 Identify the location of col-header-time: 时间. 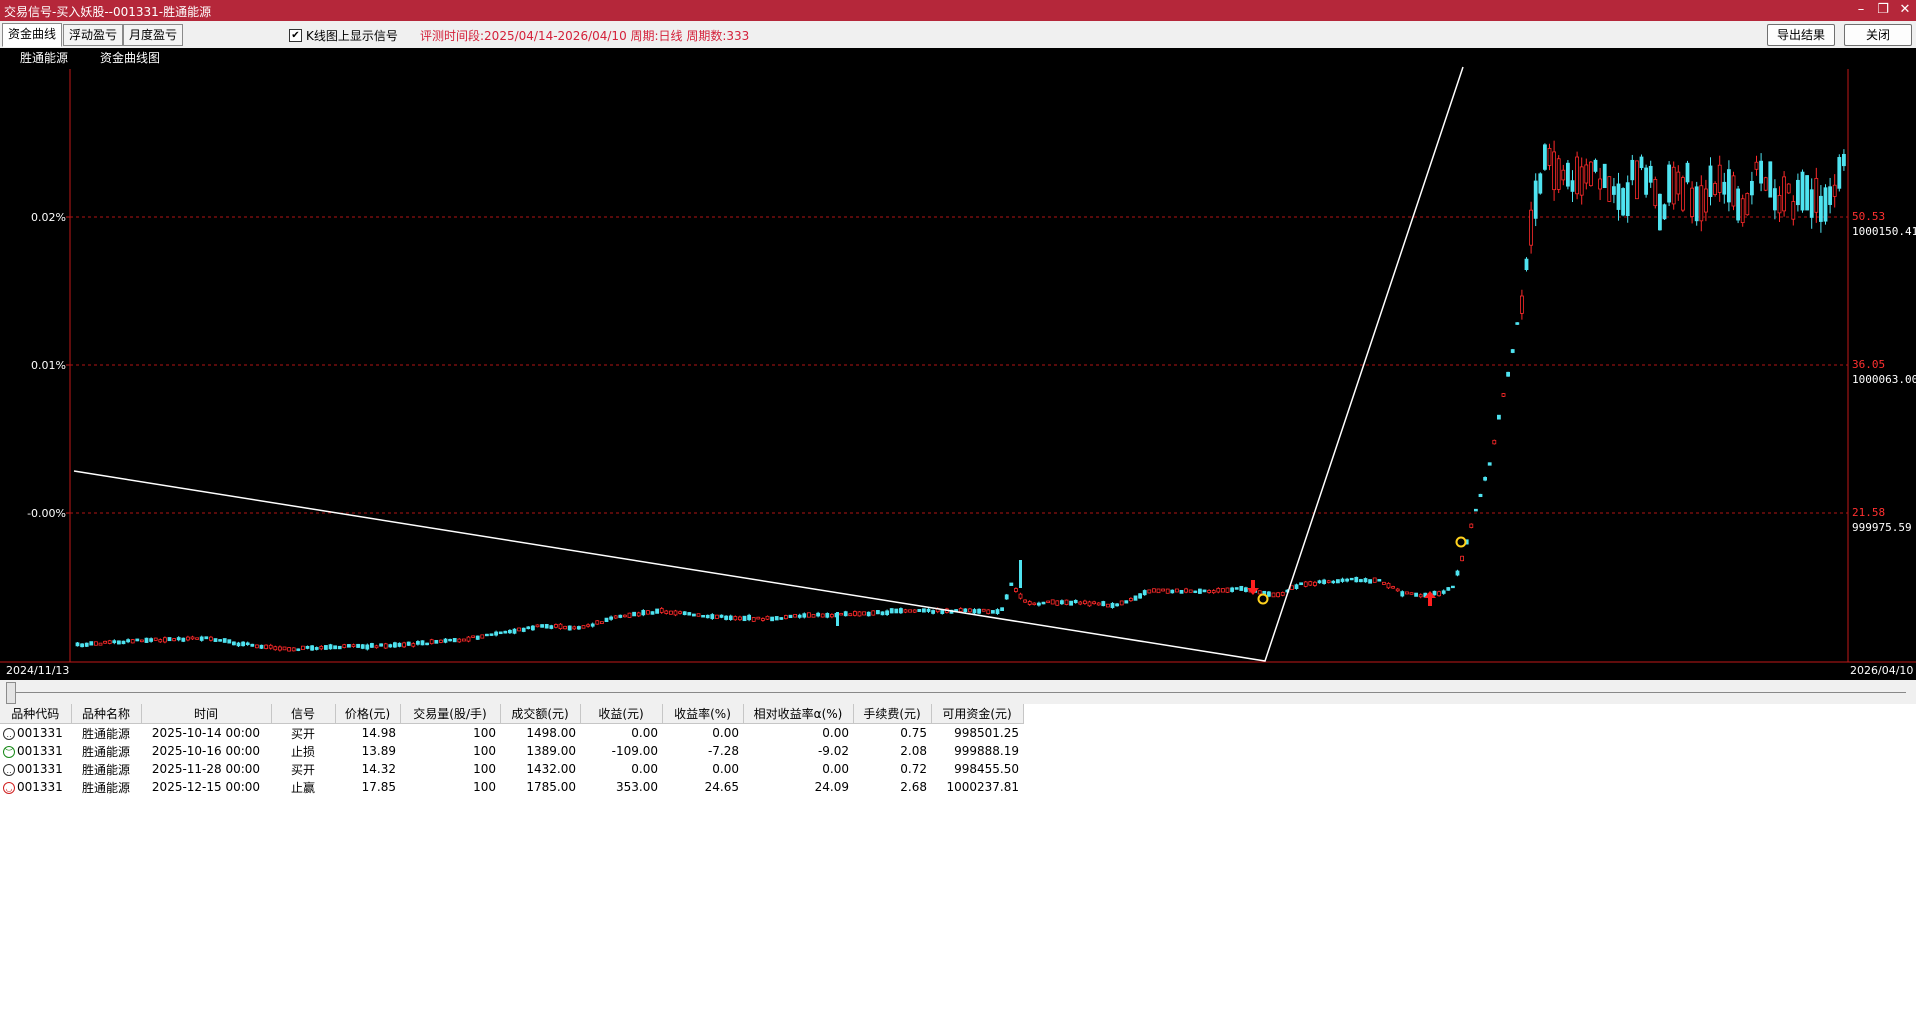
(206, 714).